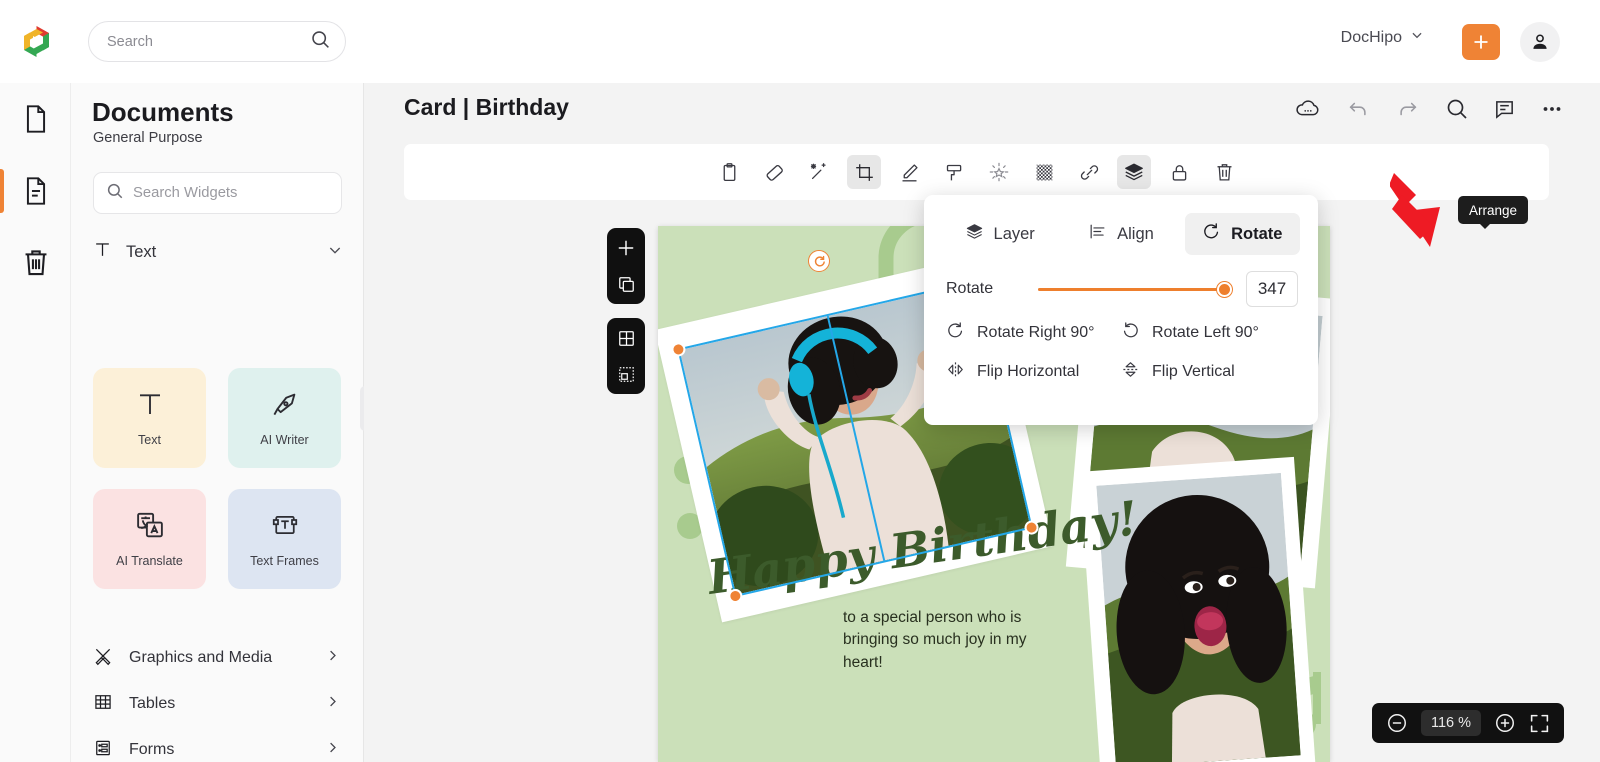 The image size is (1600, 762). I want to click on global-search, so click(217, 41).